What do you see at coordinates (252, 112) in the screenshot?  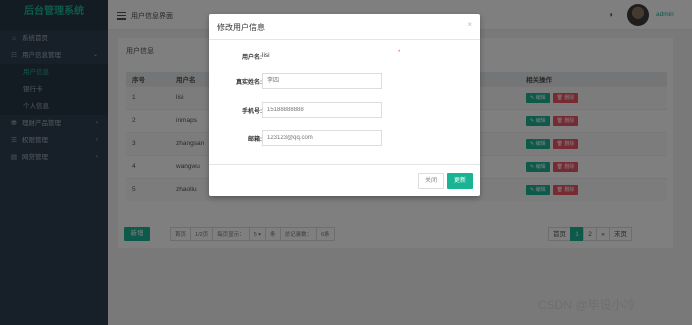 I see `phone-label: 手机号:` at bounding box center [252, 112].